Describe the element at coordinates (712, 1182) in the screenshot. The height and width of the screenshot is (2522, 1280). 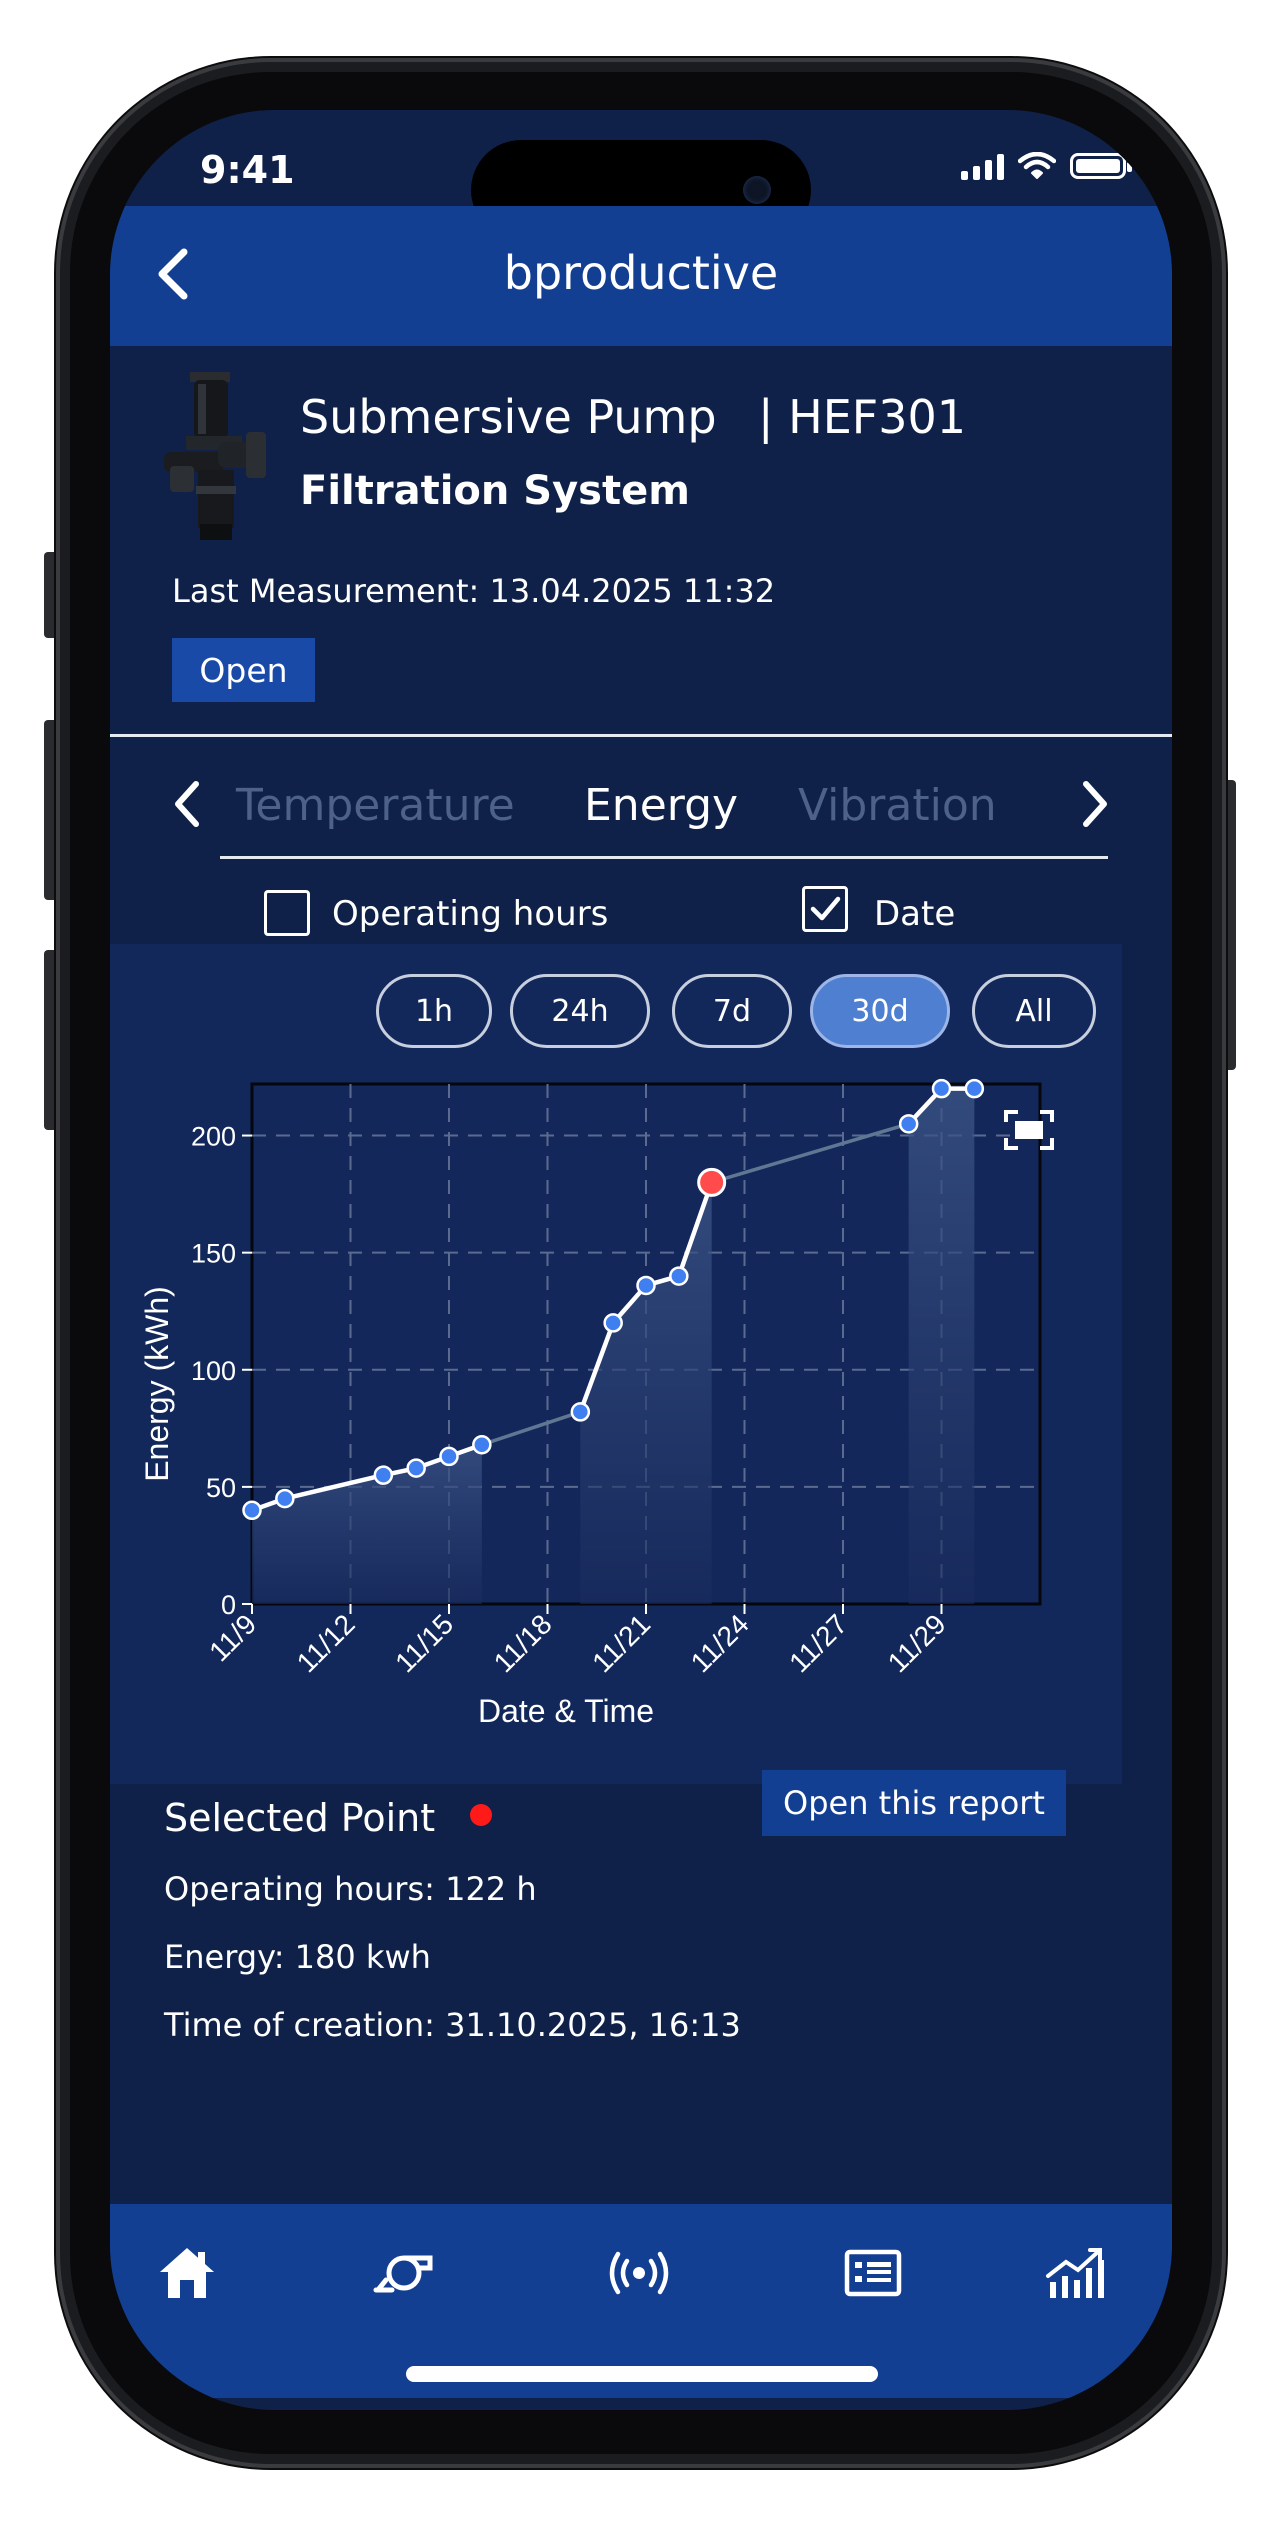
I see `selected-data-point` at that location.